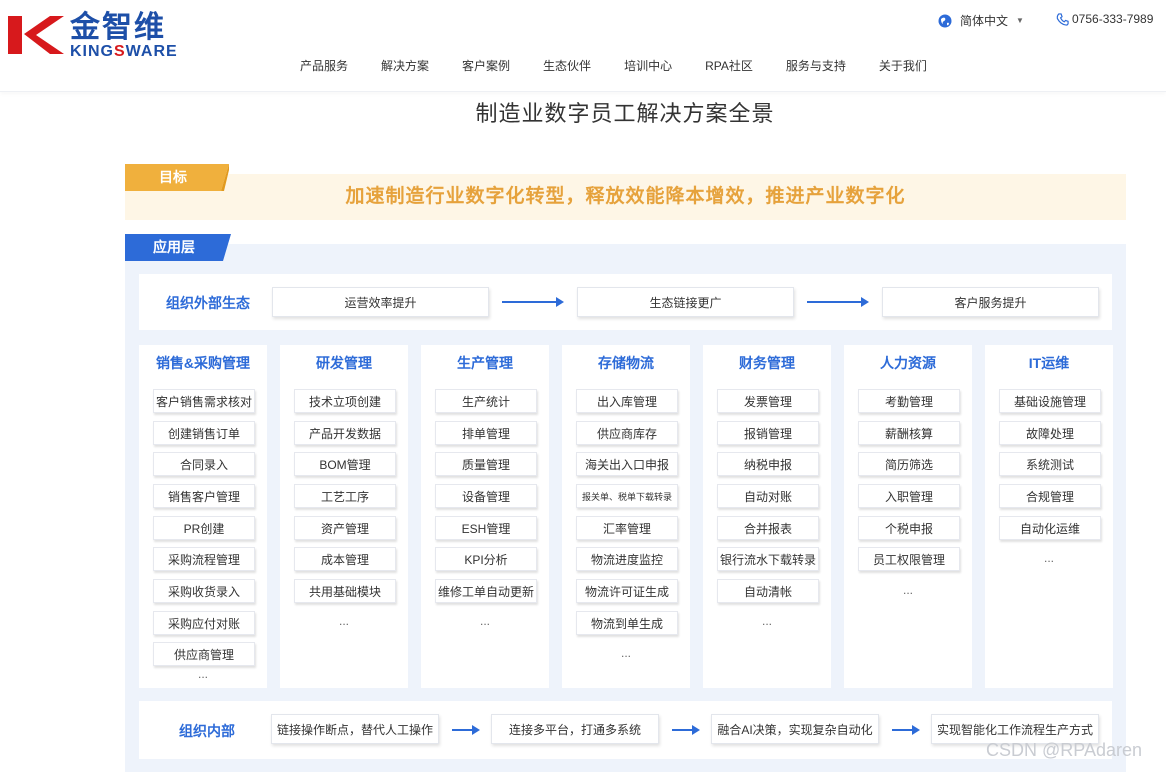  Describe the element at coordinates (345, 433) in the screenshot. I see `module-item: 产品开发数据` at that location.